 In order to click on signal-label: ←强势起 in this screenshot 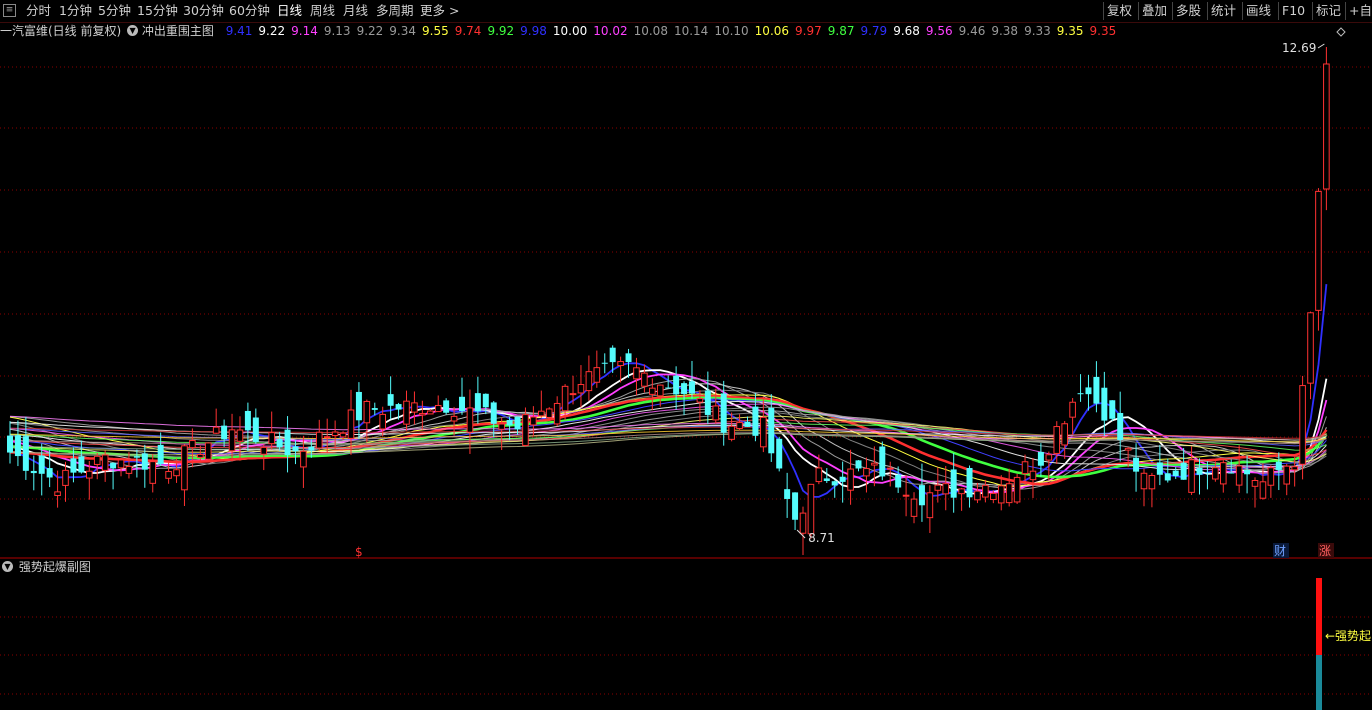, I will do `click(1348, 636)`.